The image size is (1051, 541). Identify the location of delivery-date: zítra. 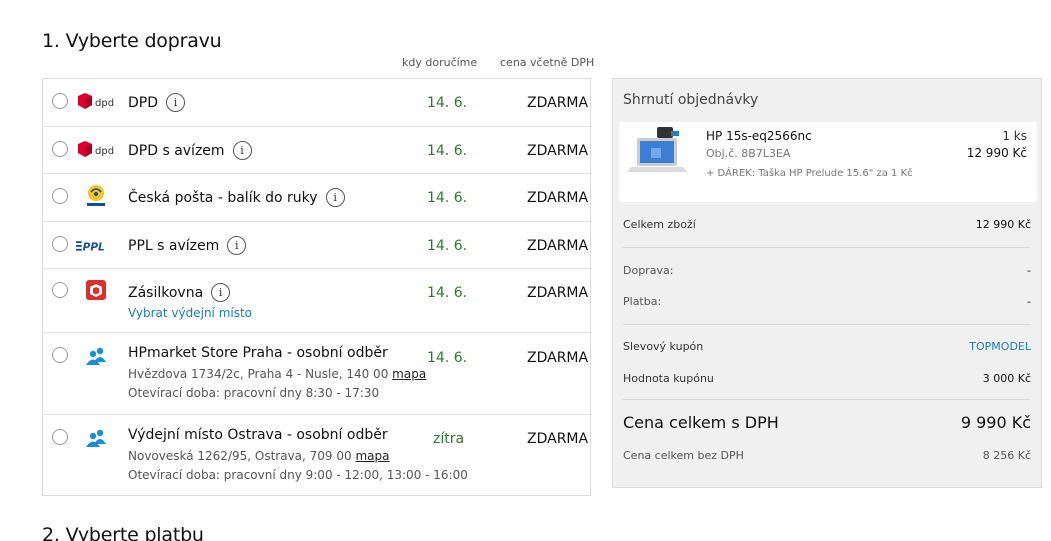
(449, 439).